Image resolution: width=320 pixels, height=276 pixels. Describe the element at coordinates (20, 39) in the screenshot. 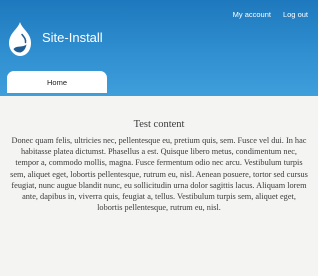

I see `drupal-drop-icon` at that location.